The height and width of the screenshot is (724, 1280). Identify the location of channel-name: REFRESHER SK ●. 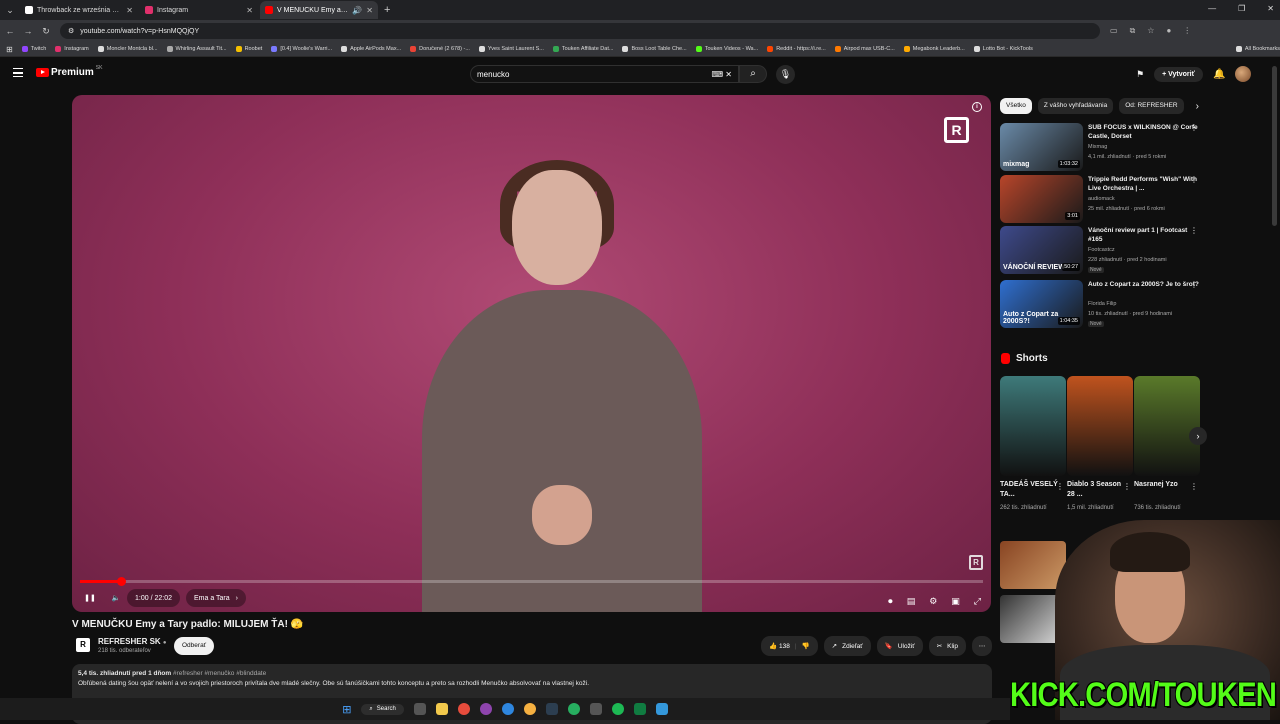
(132, 641).